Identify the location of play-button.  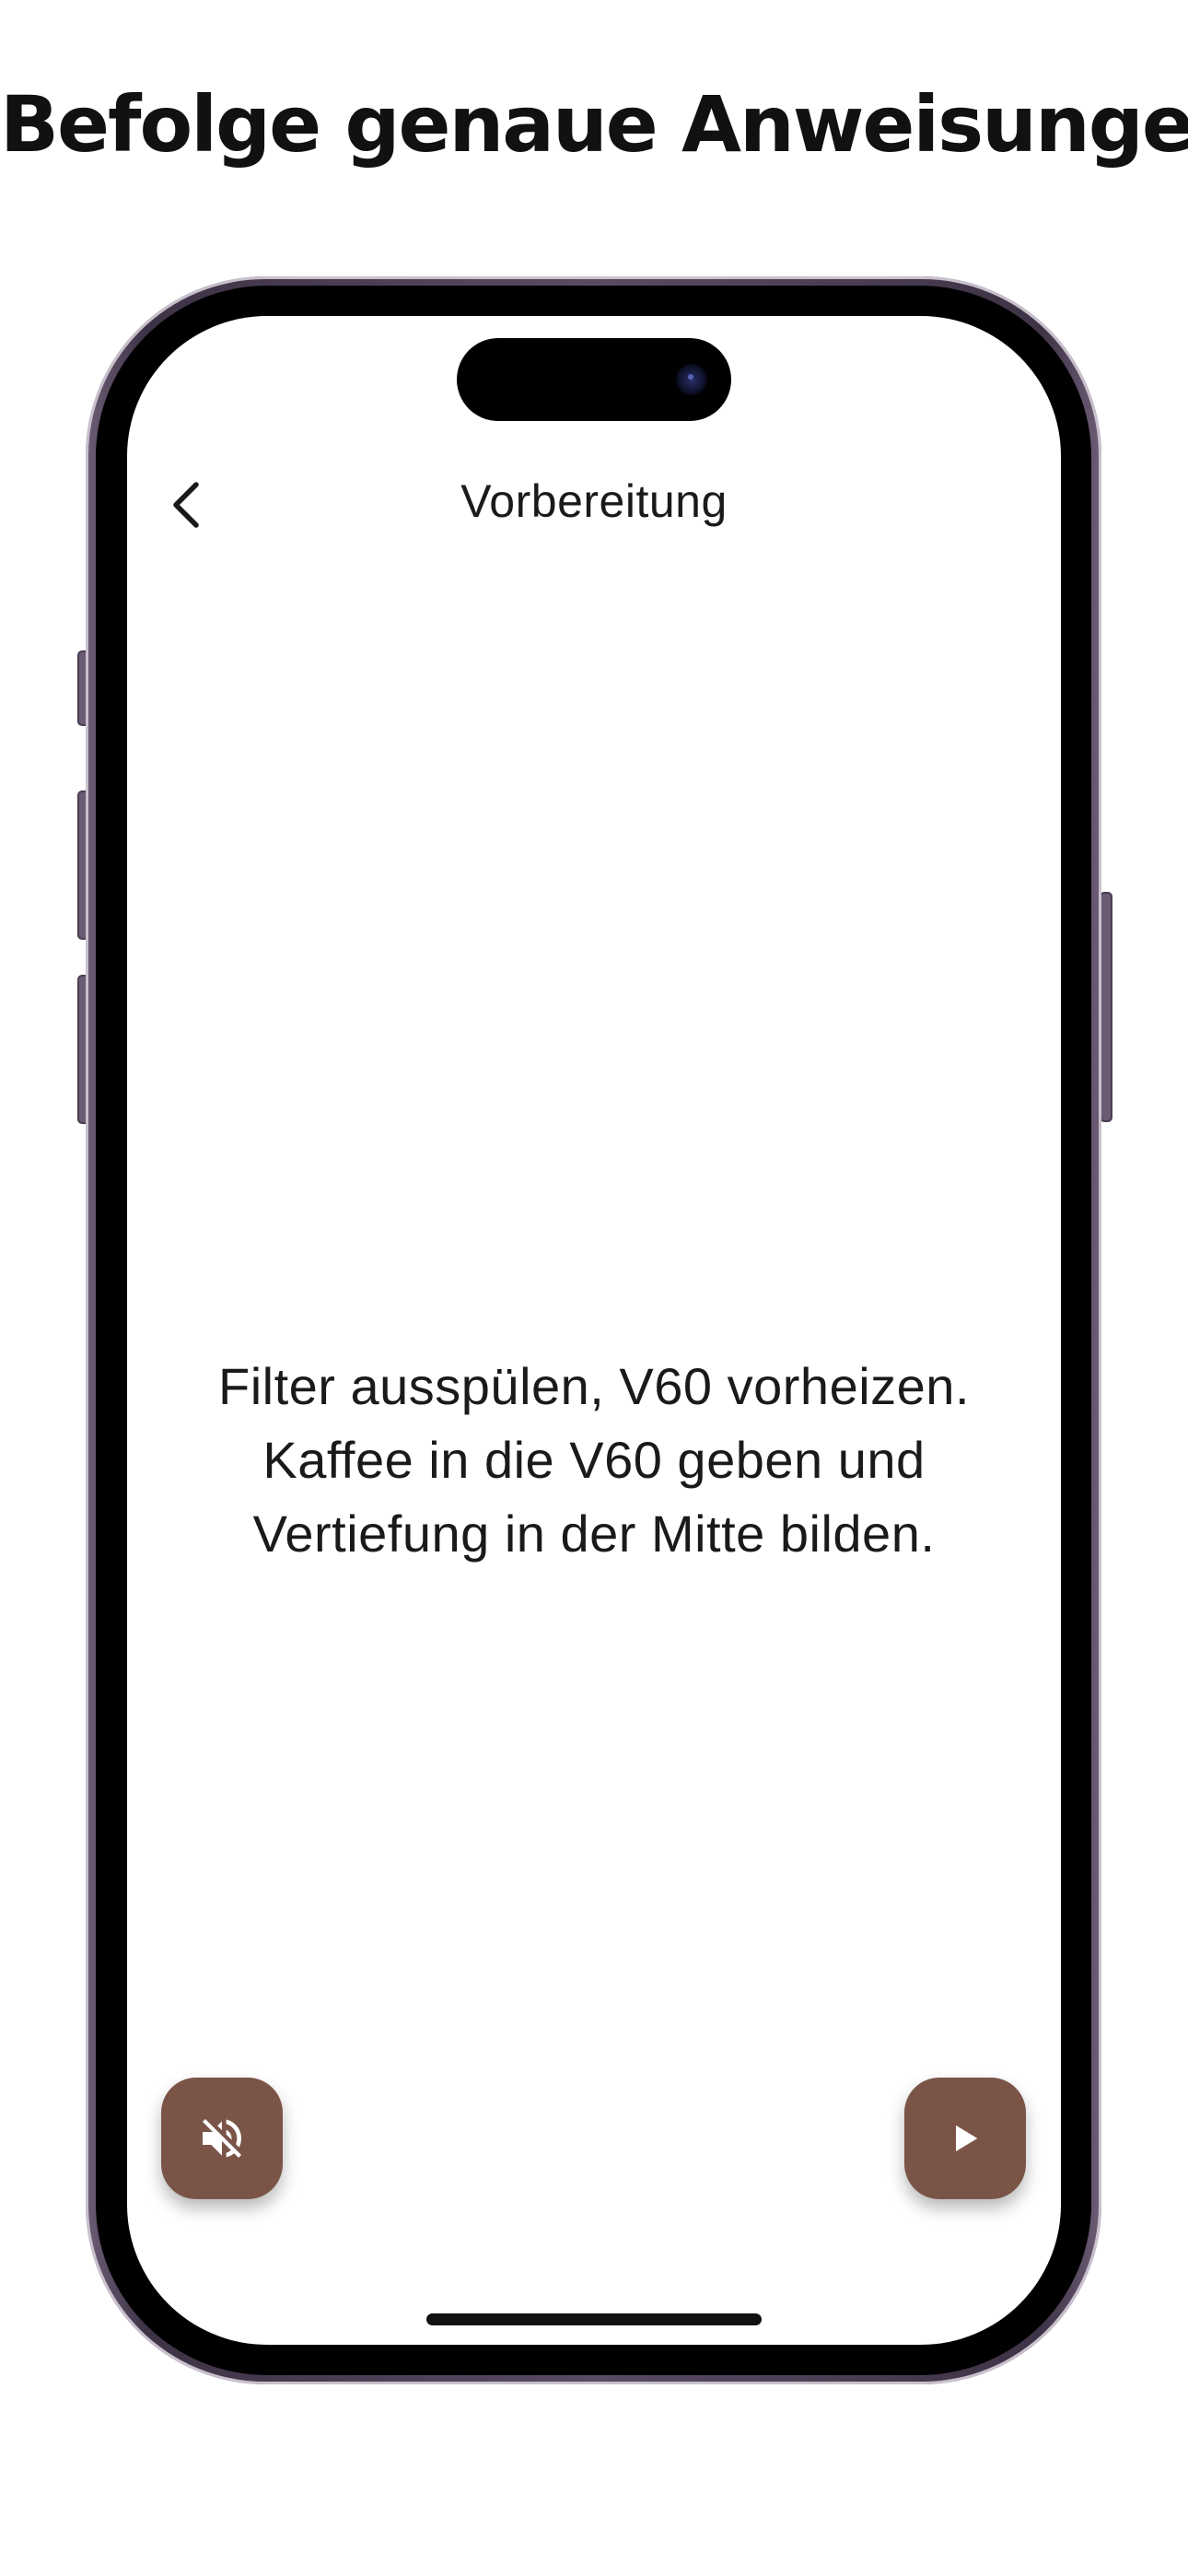
(965, 2138).